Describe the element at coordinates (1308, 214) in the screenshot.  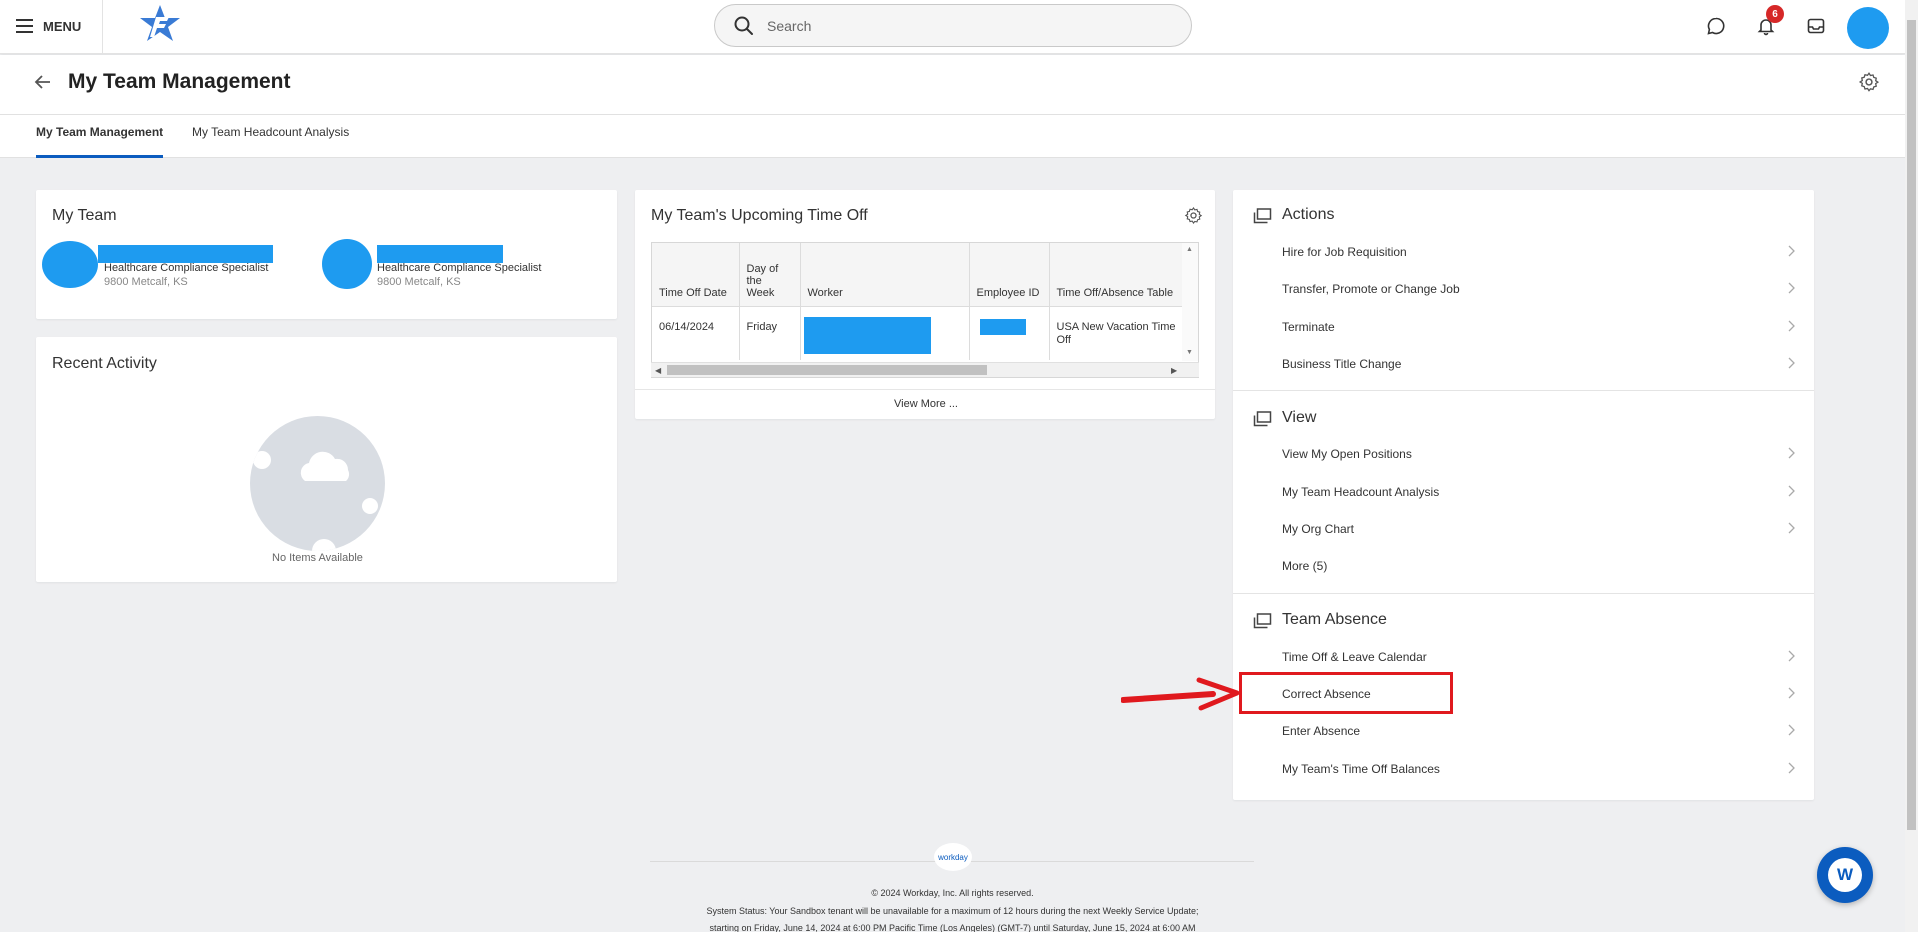
I see `actions-section-title: Actions` at that location.